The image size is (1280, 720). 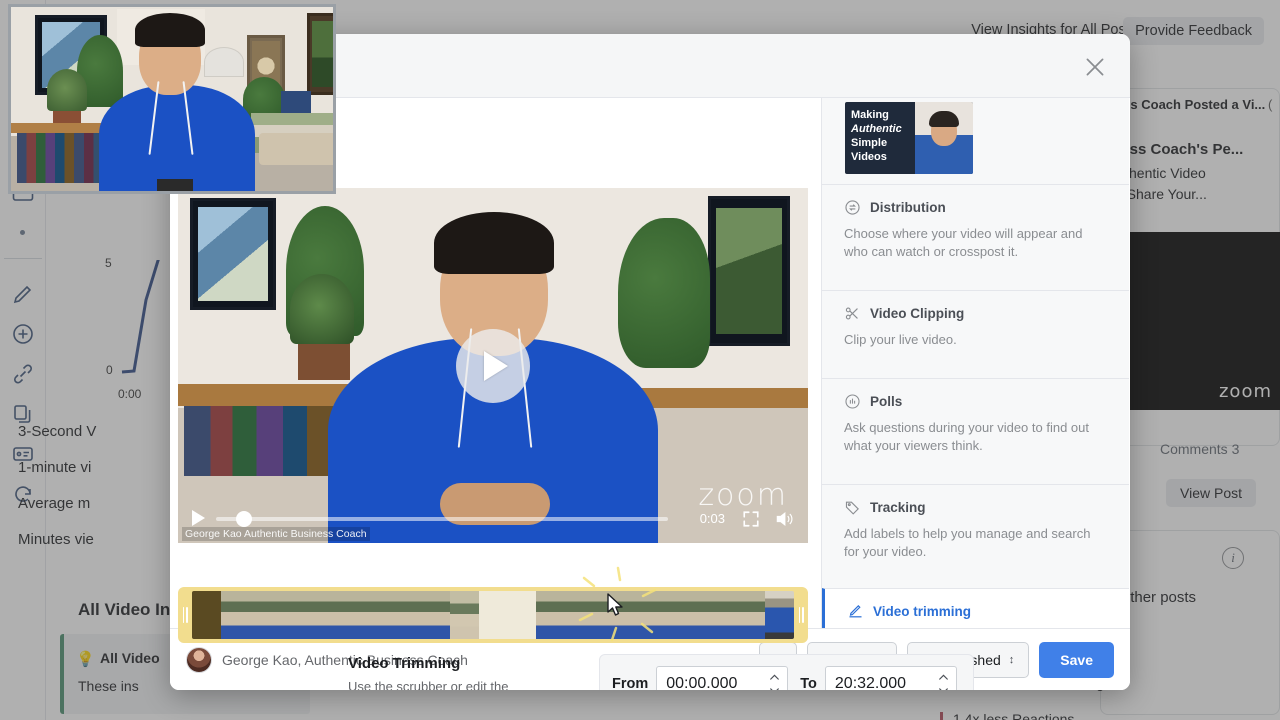 I want to click on trim-from-stepper, so click(x=722, y=678).